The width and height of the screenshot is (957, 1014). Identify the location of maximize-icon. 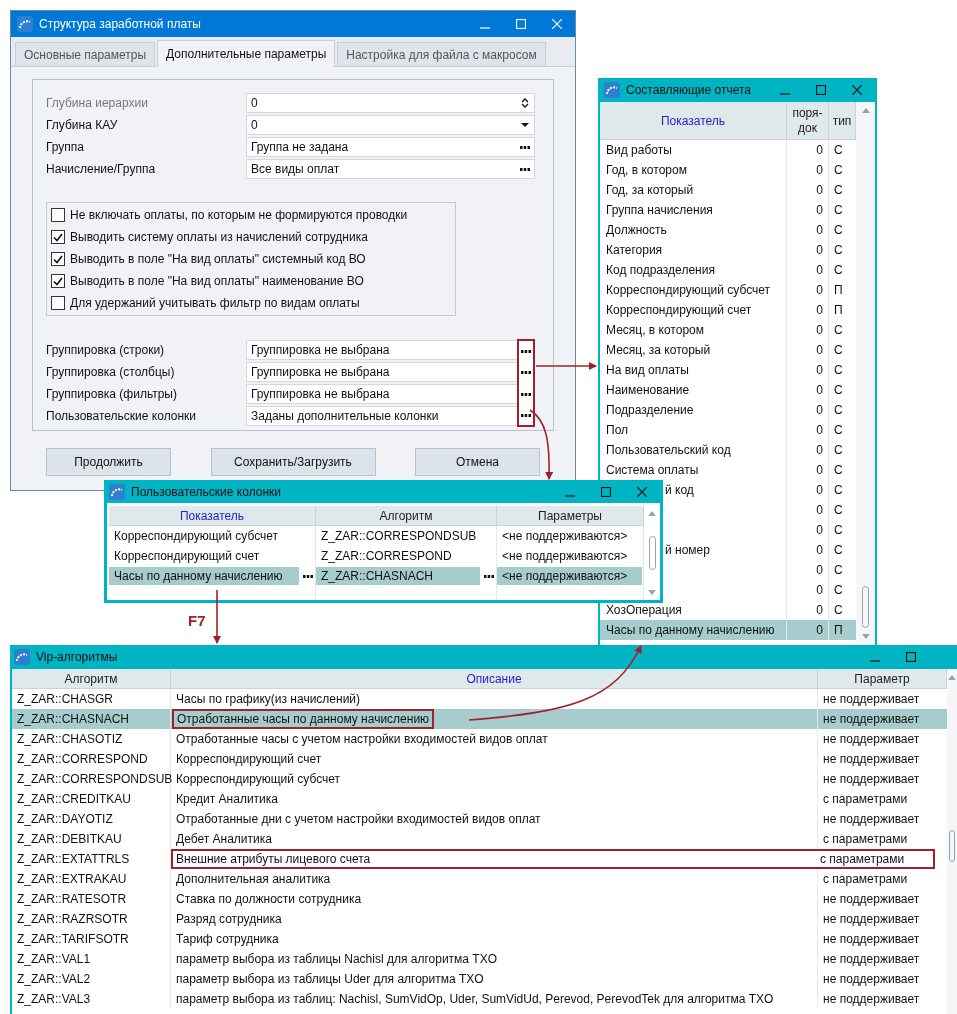
(606, 491).